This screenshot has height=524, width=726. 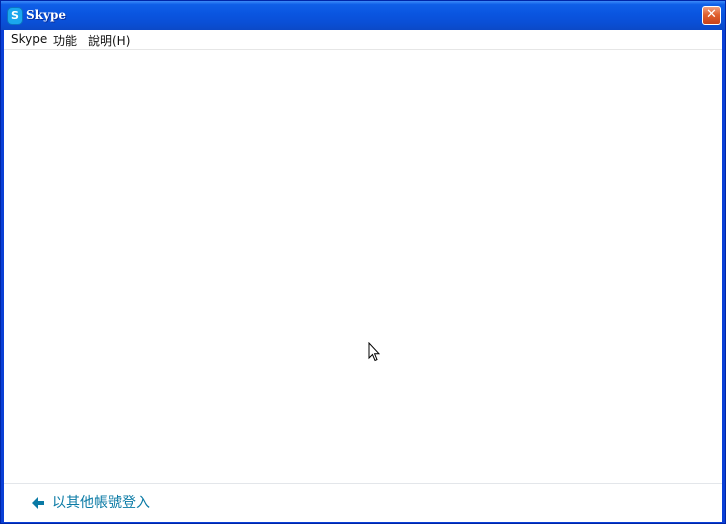 What do you see at coordinates (46, 15) in the screenshot?
I see `window-title: Skype` at bounding box center [46, 15].